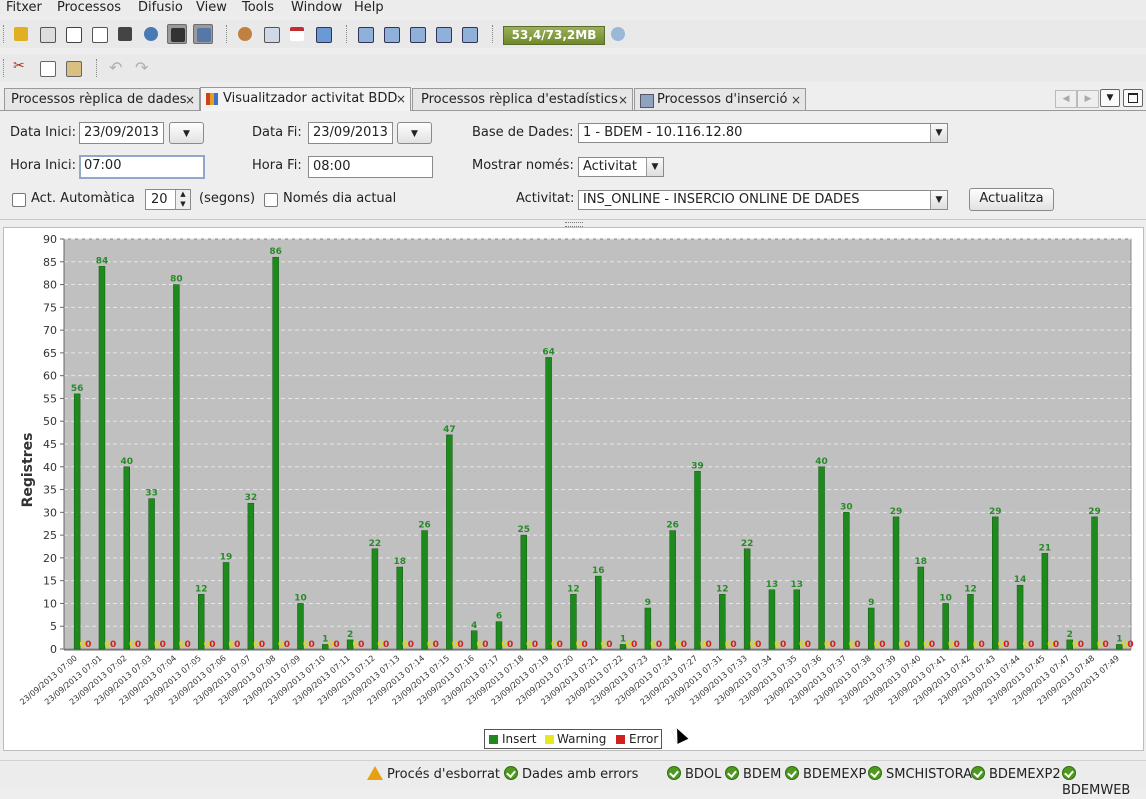 The image size is (1146, 799). What do you see at coordinates (21, 34) in the screenshot?
I see `new-process-button` at bounding box center [21, 34].